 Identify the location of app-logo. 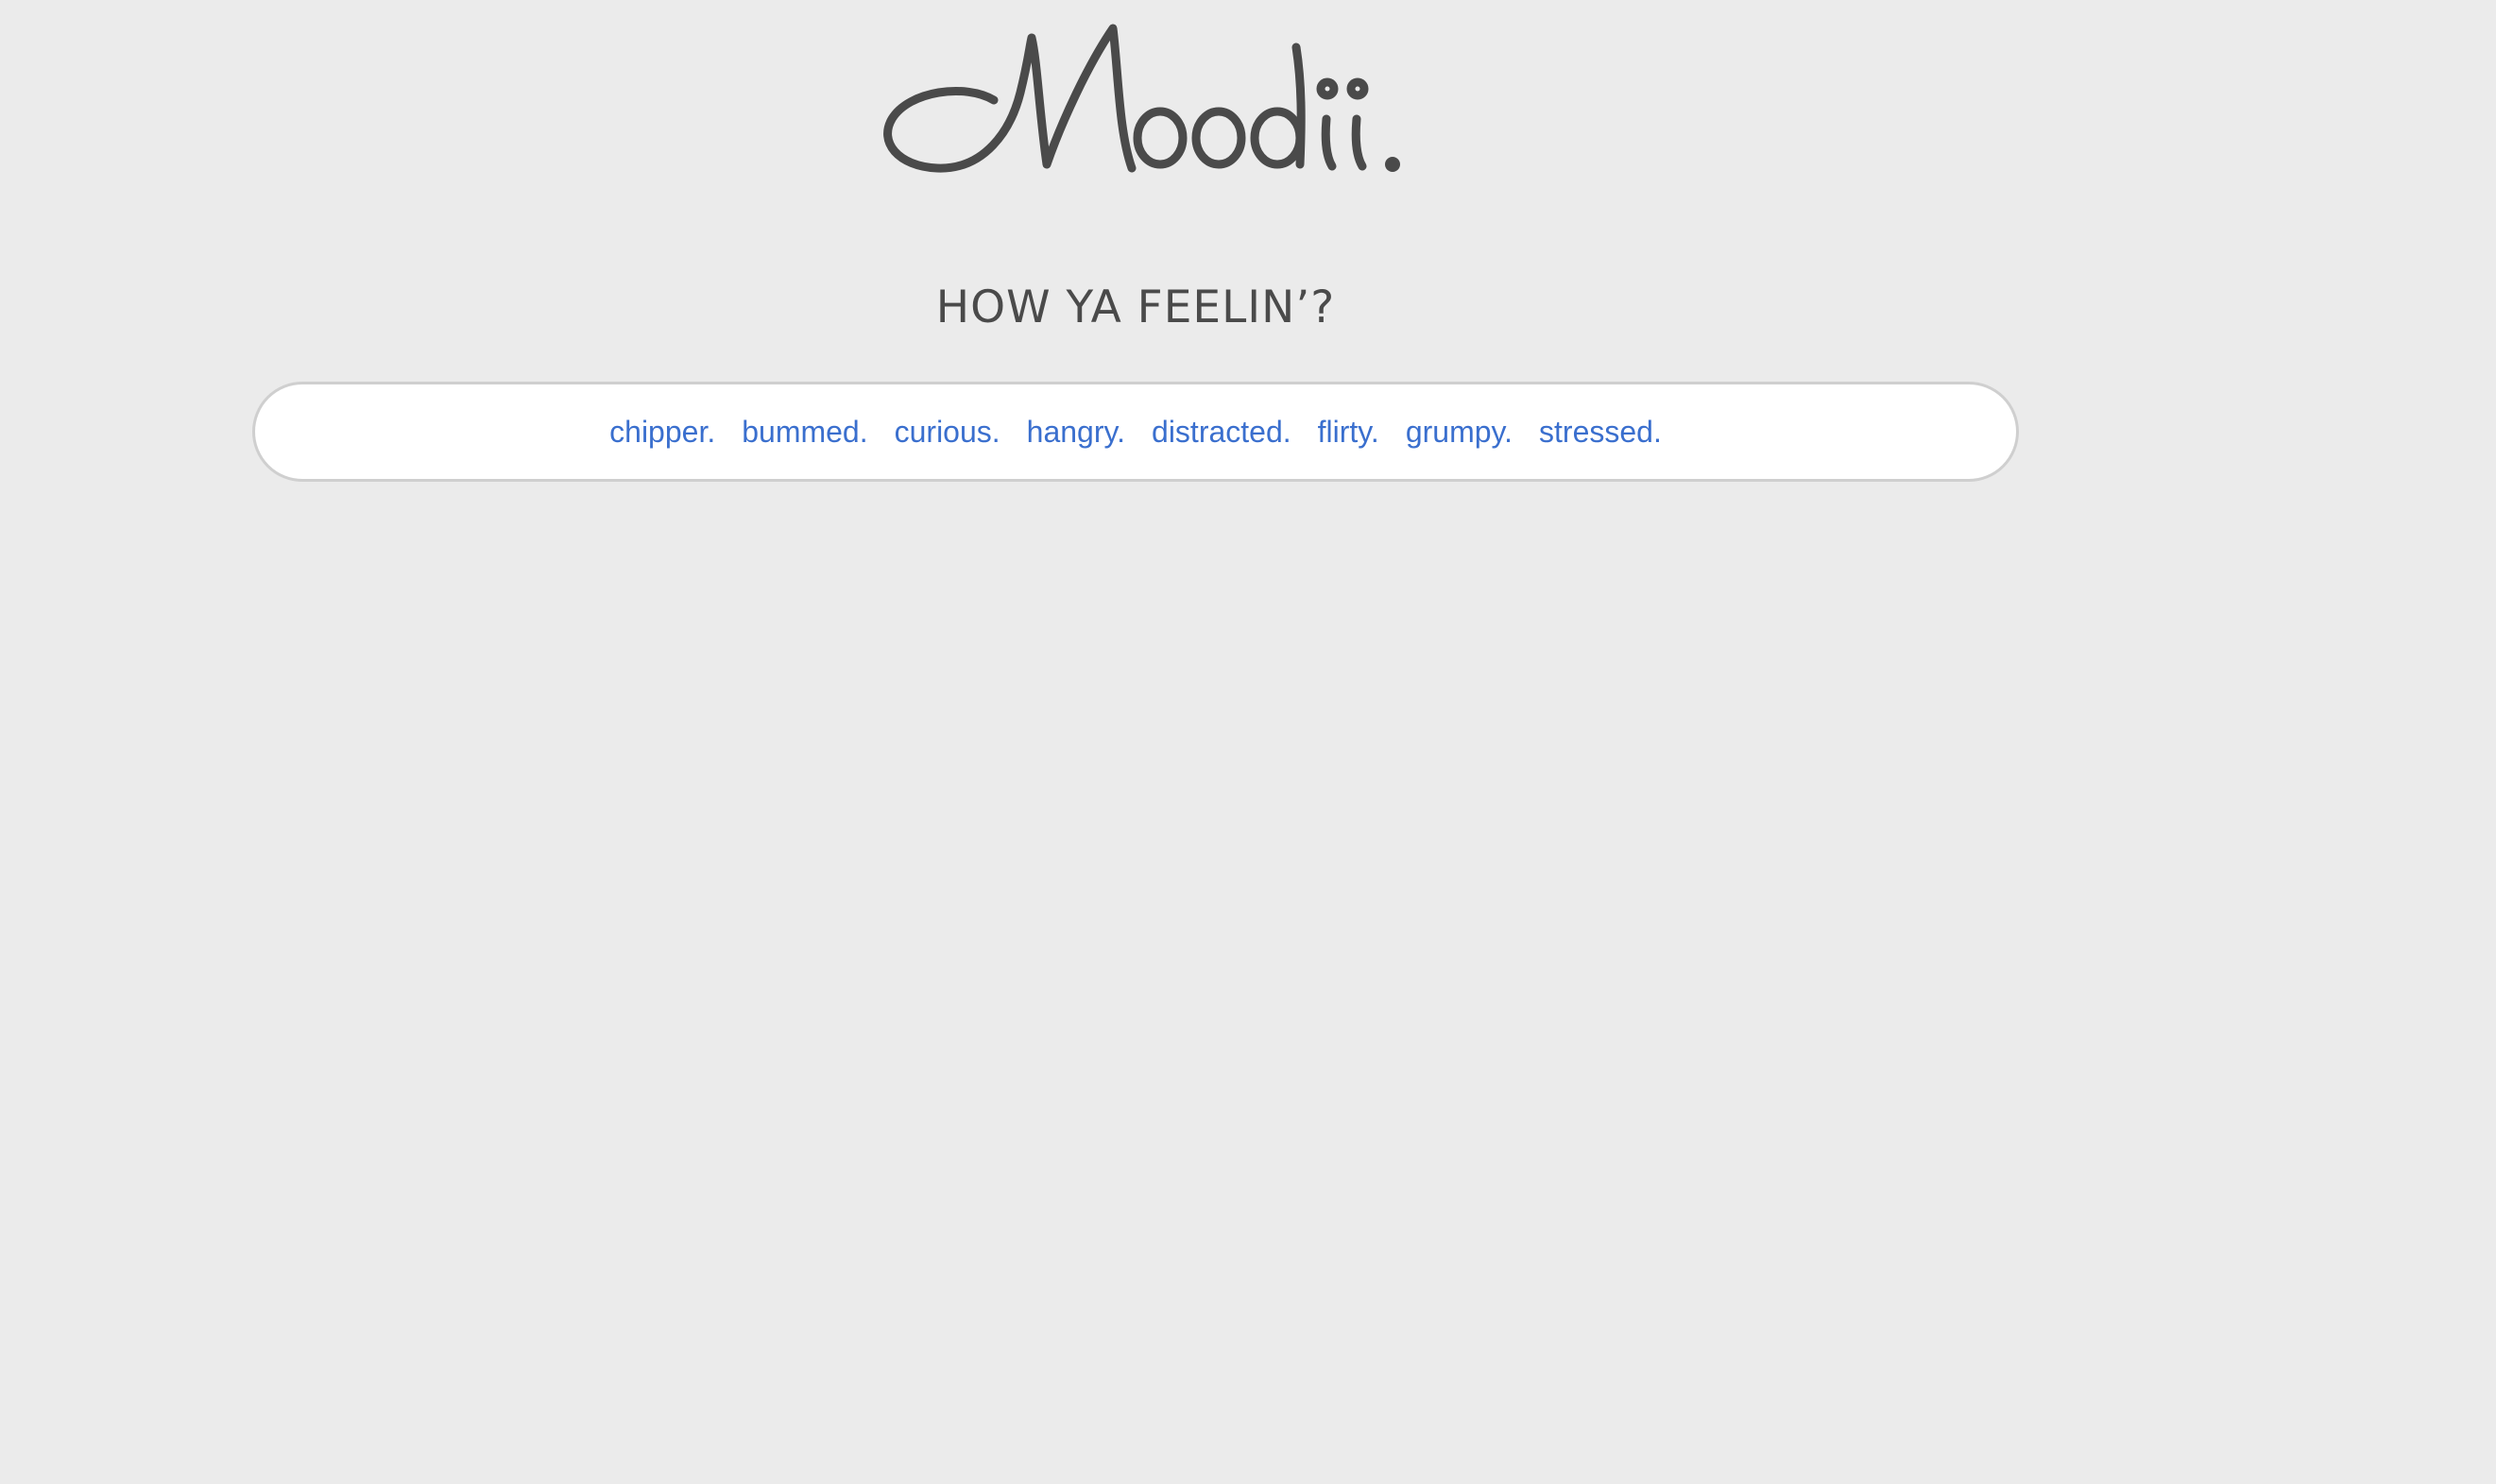
(1135, 100).